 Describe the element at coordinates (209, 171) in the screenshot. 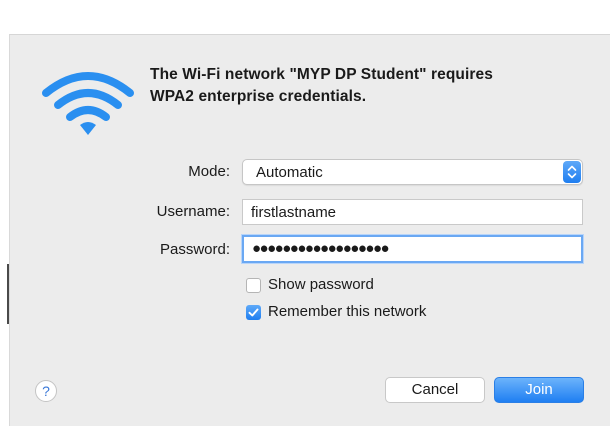

I see `mode-label: Mode:` at that location.